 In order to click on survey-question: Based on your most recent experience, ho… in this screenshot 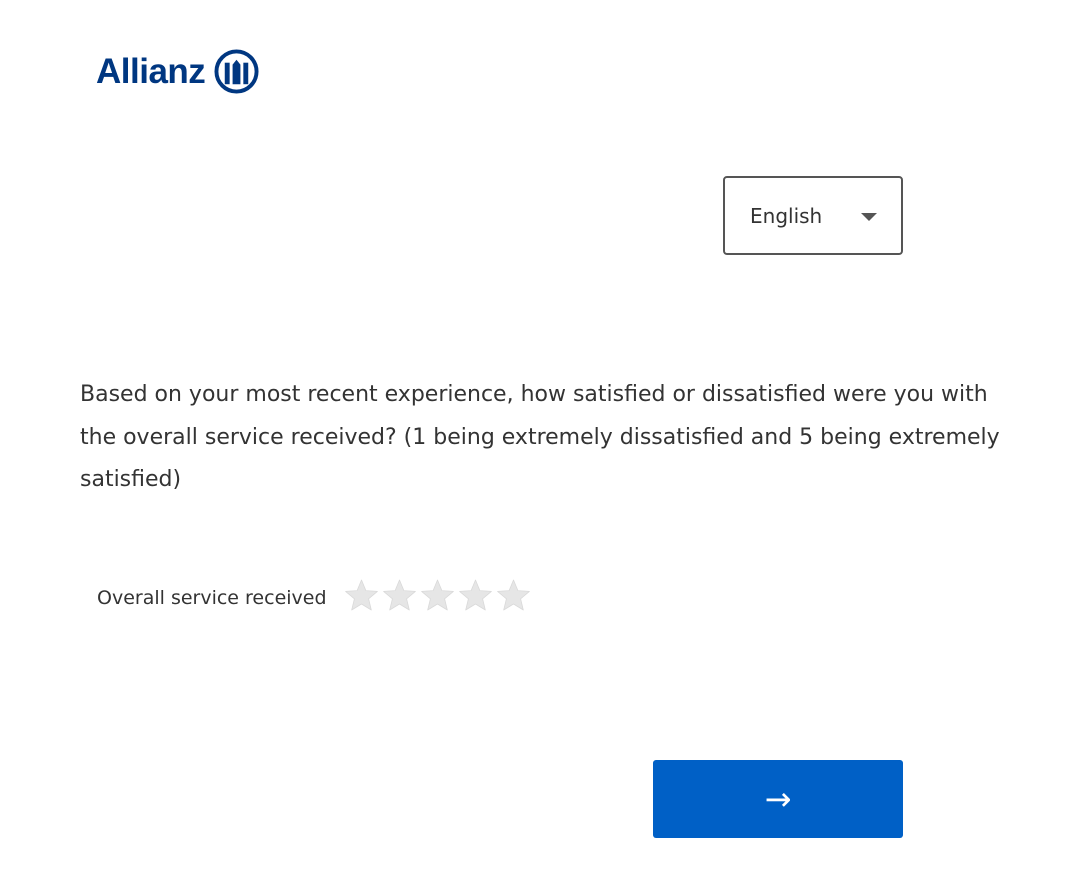, I will do `click(540, 437)`.